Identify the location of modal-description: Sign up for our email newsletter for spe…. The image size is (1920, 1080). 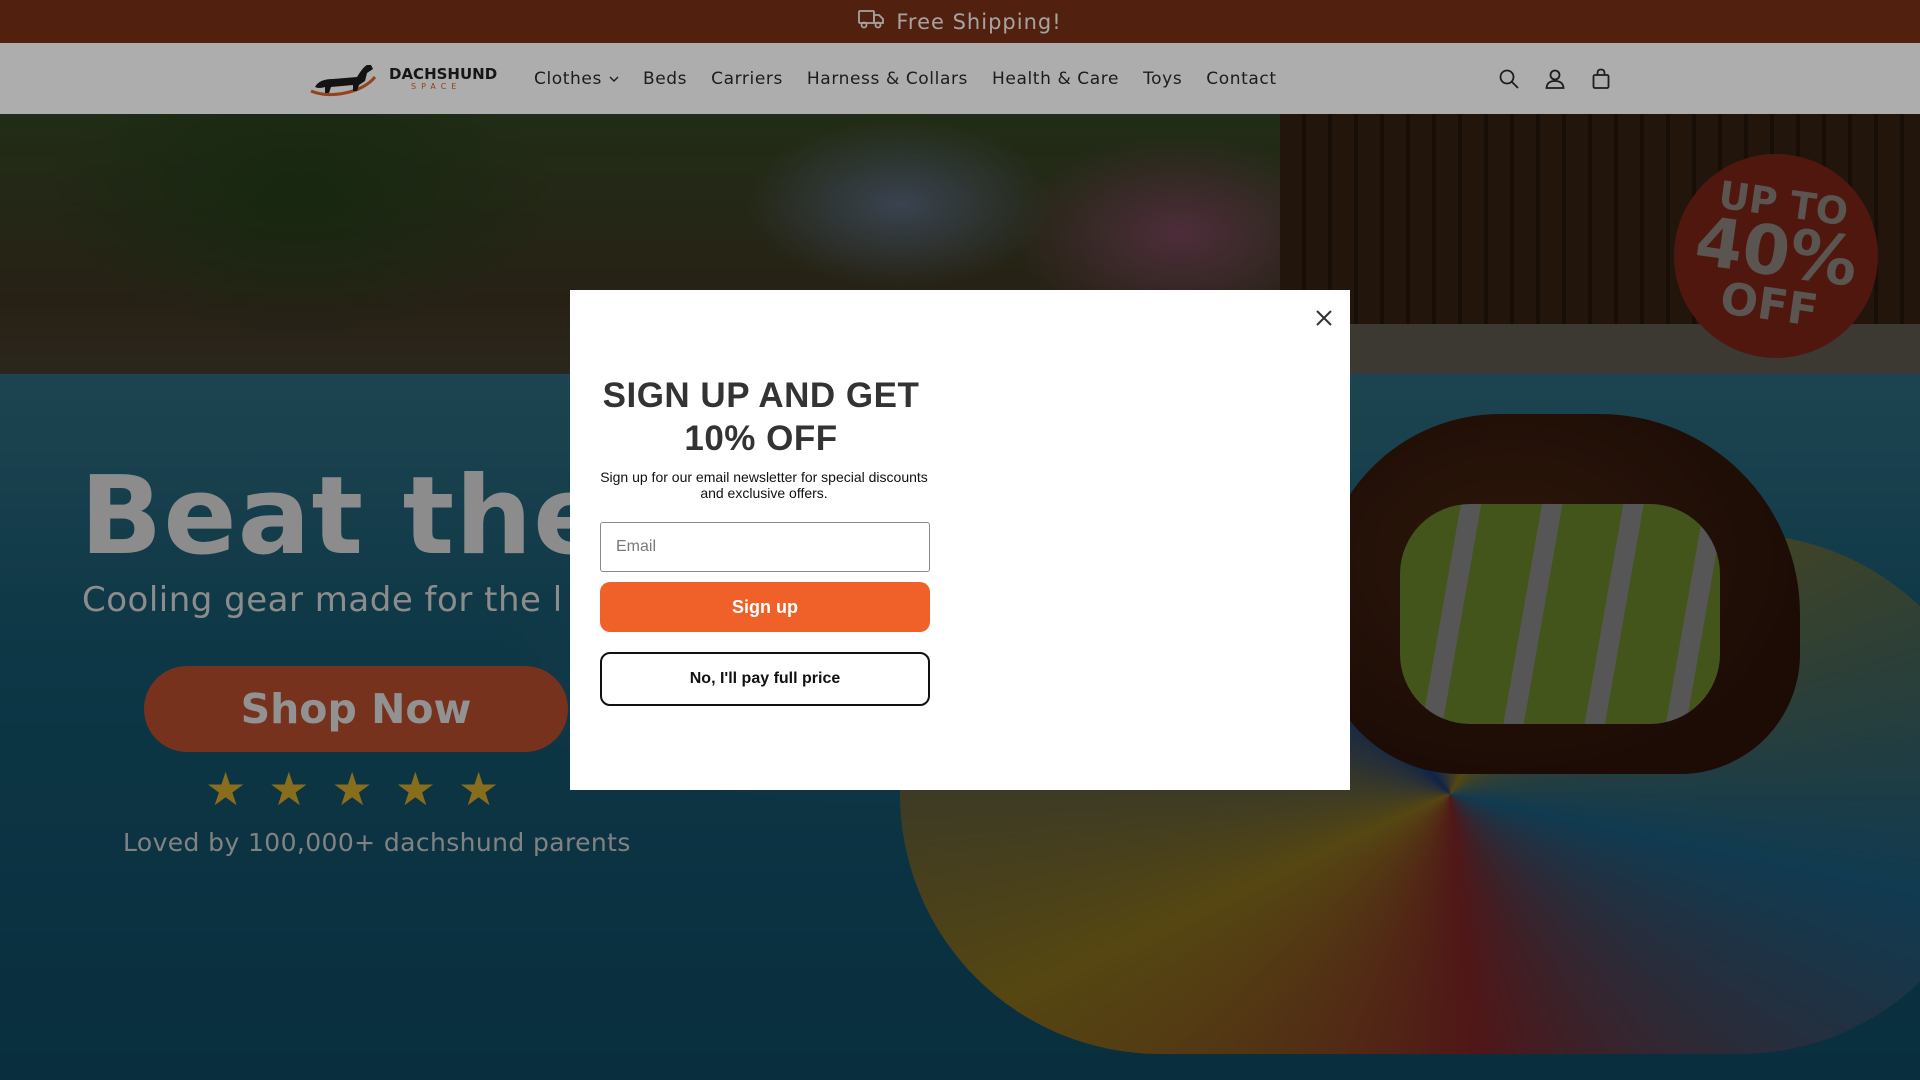
(764, 485).